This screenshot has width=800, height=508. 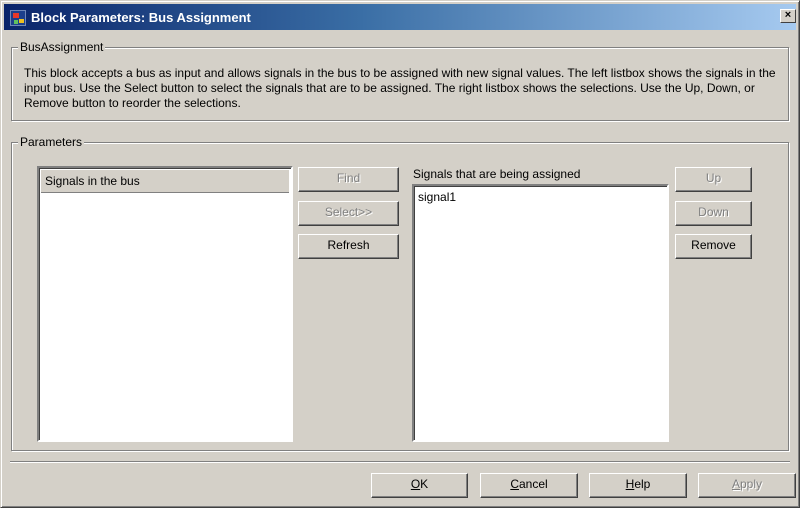 What do you see at coordinates (62, 47) in the screenshot?
I see `bus-assignment-legend: BusAssignment` at bounding box center [62, 47].